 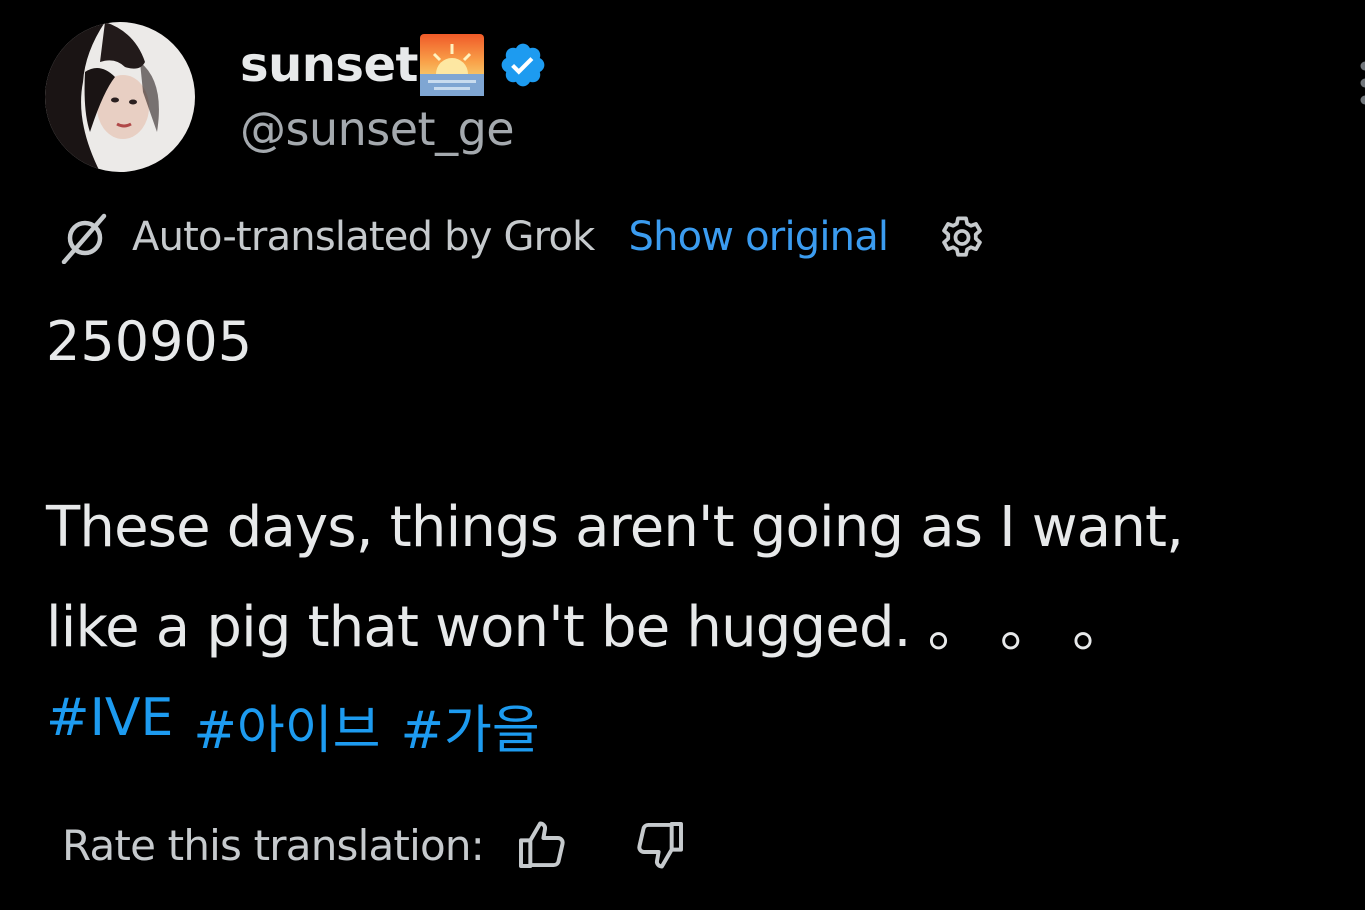 I want to click on translation-bar: Auto-translated by Grok Show original, so click(x=524, y=237).